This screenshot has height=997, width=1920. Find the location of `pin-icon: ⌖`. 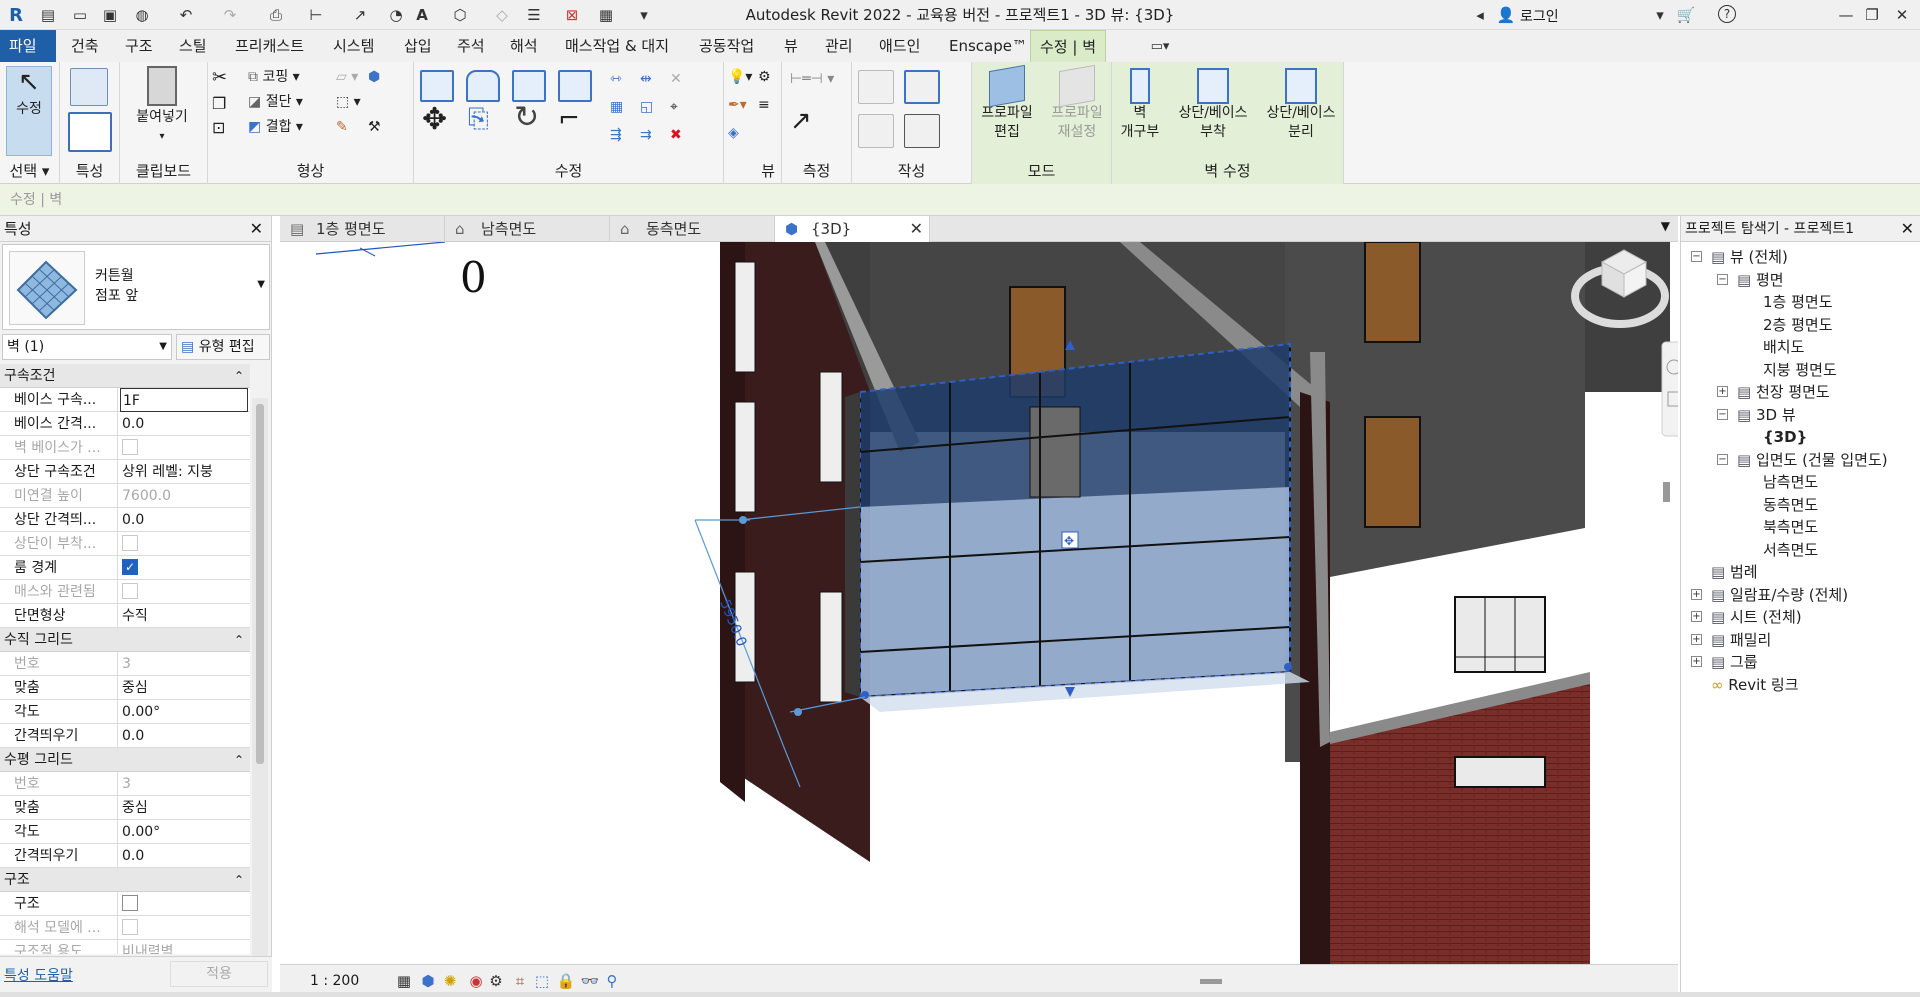

pin-icon: ⌖ is located at coordinates (674, 107).